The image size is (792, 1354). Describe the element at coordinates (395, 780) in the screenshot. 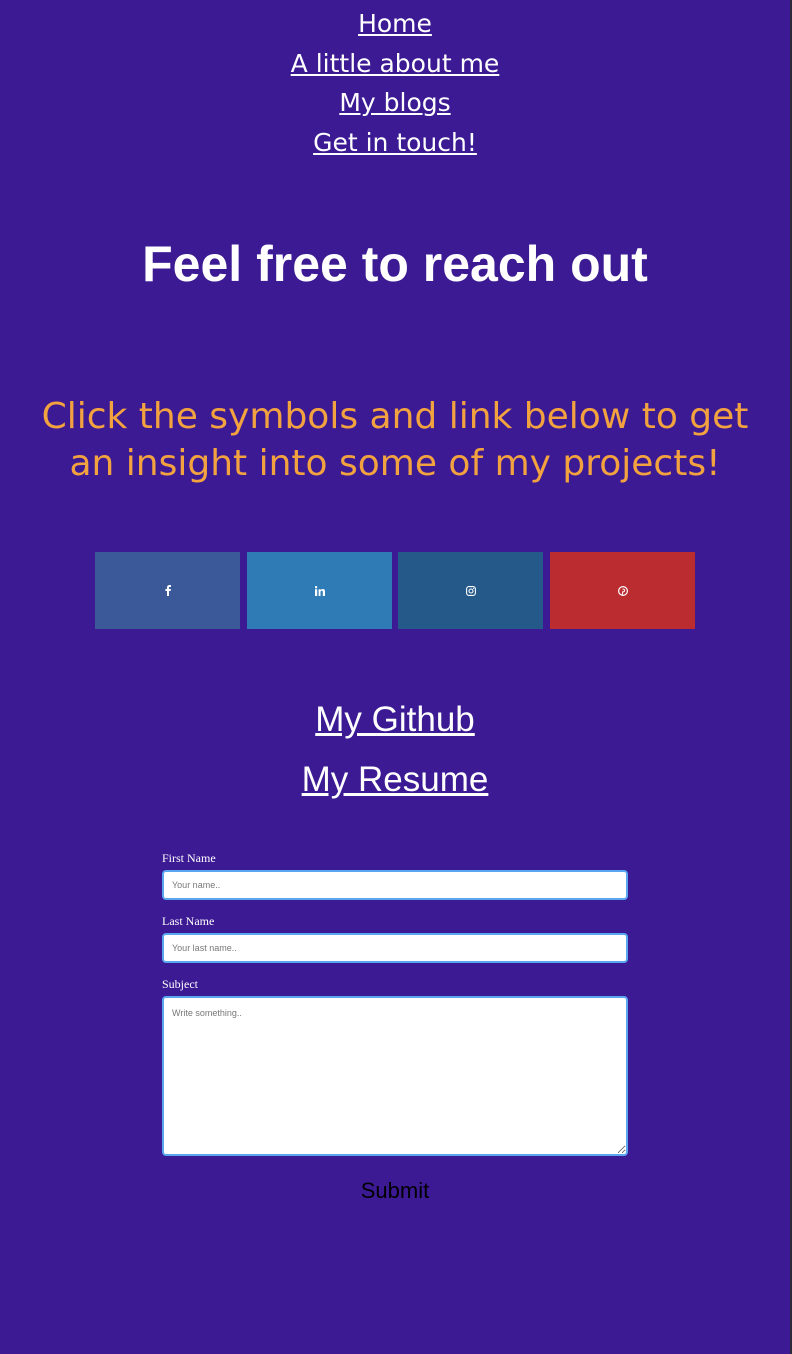

I see `resume-link: My Resume` at that location.